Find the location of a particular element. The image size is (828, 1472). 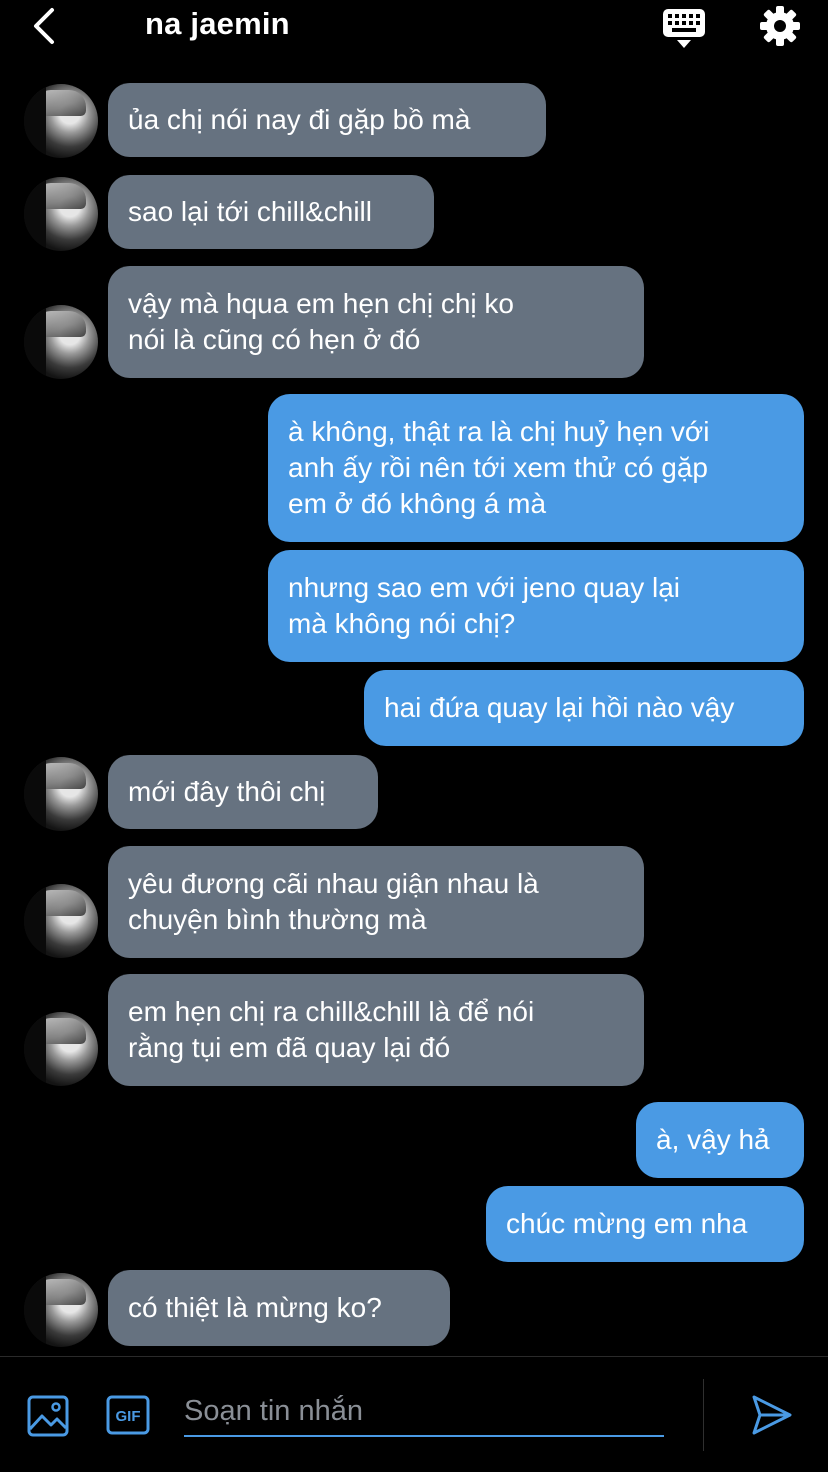

message-bubble-incoming: mới đây thôi chị is located at coordinates (243, 792).